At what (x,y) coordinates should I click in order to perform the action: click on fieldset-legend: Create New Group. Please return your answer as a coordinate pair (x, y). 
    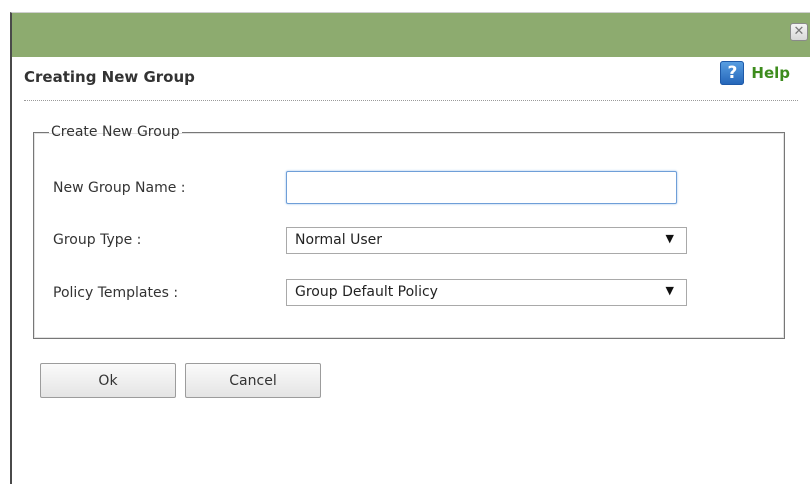
    Looking at the image, I should click on (115, 132).